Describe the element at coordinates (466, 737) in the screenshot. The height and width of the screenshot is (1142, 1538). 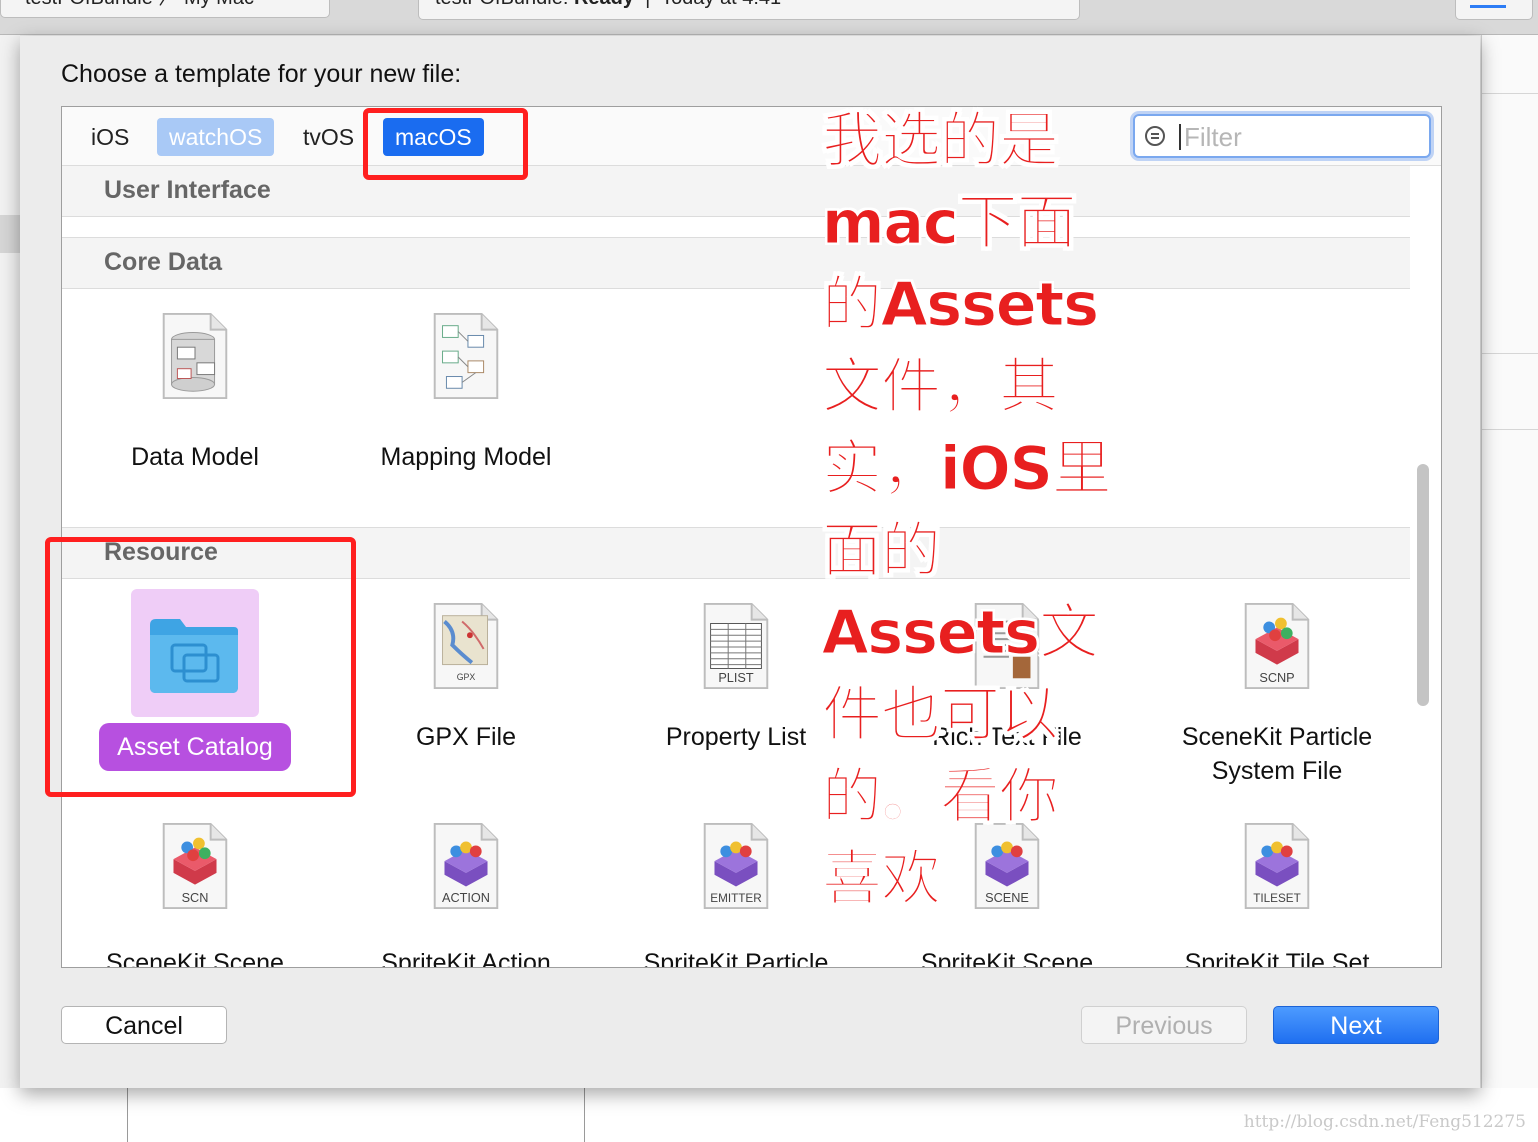
I see `item-label: GPX File` at that location.